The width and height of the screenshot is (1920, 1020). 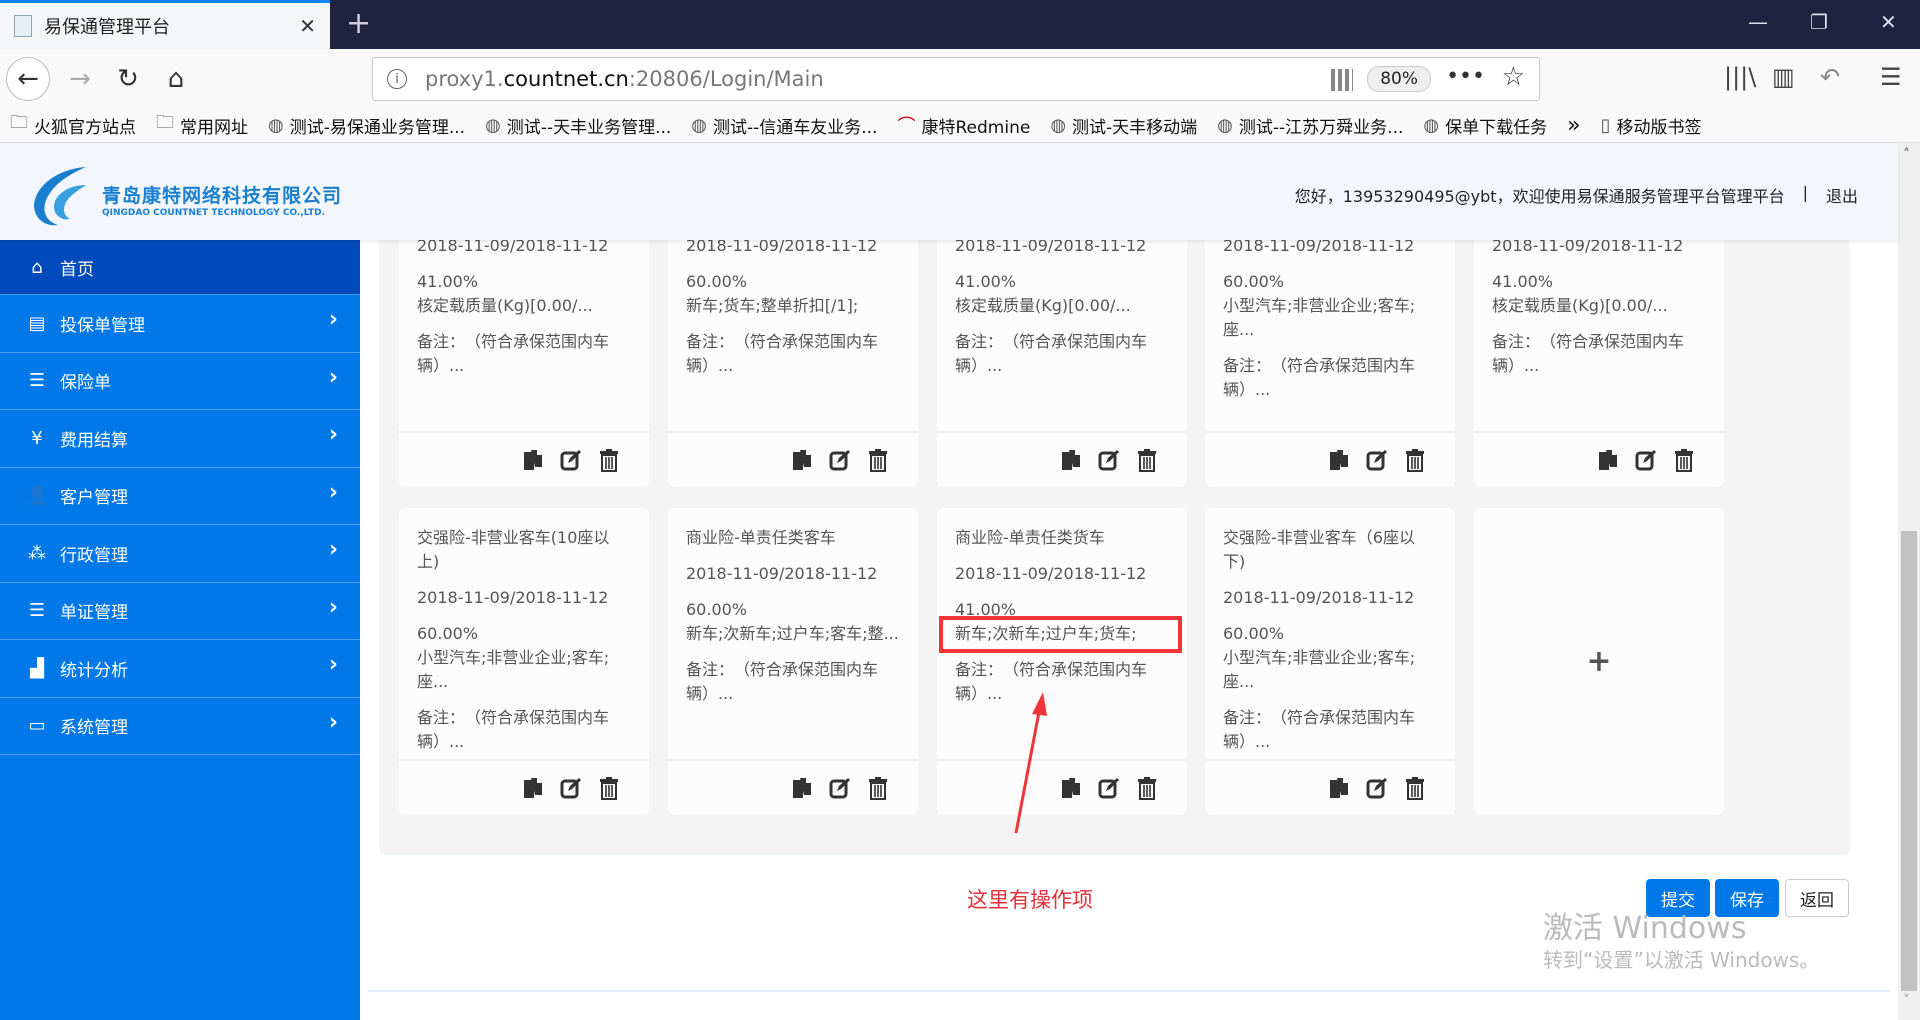 I want to click on folder-icon: 🗀, so click(x=19, y=122).